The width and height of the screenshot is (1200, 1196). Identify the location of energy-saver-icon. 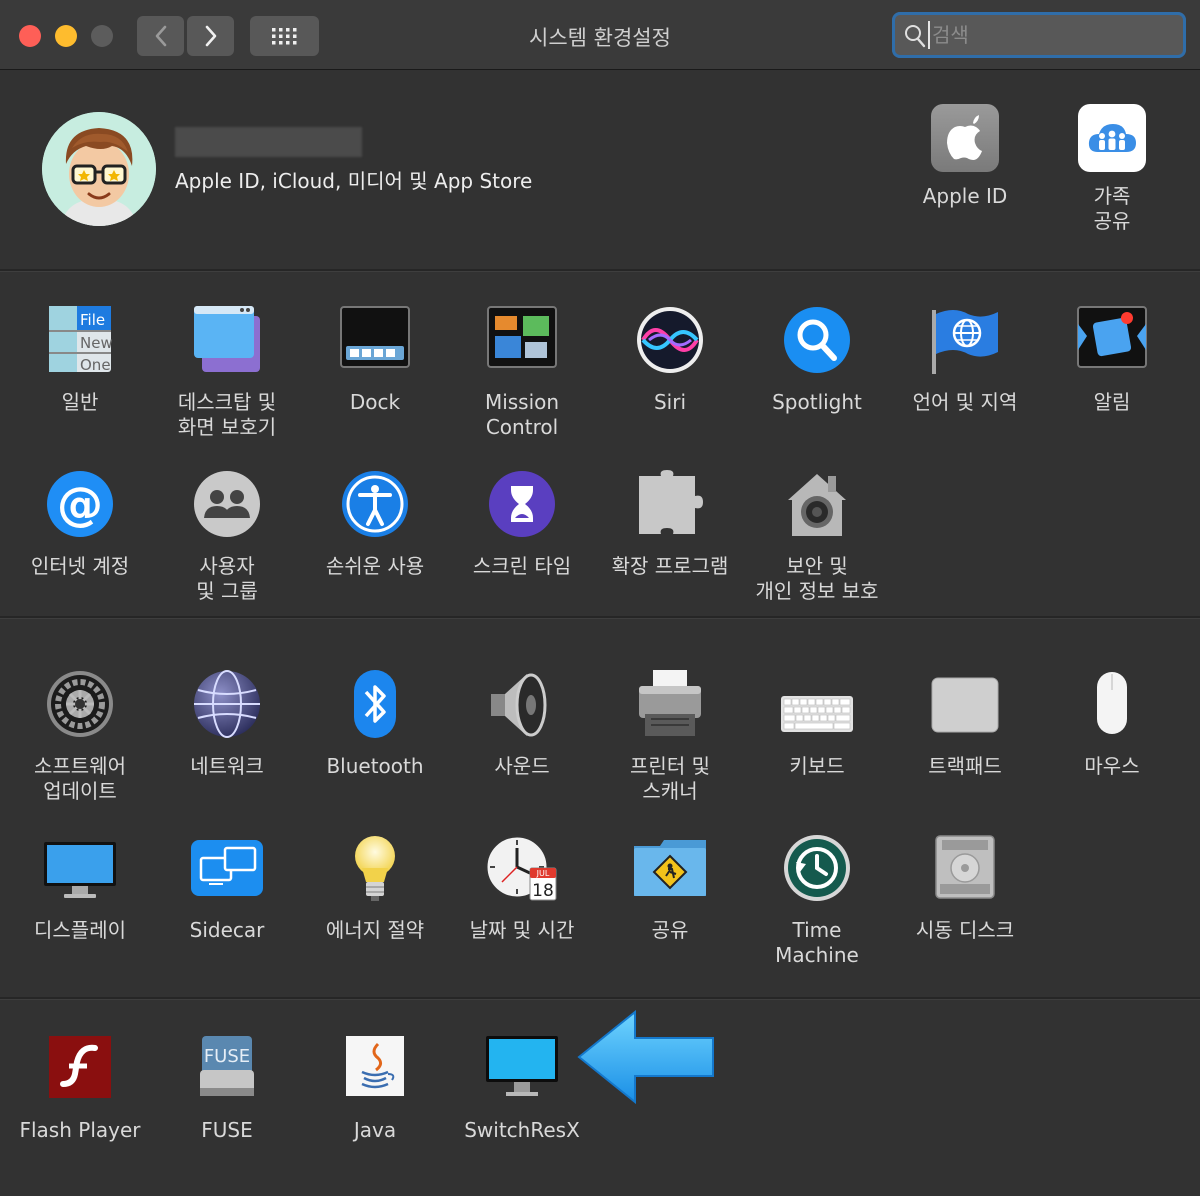
(375, 869).